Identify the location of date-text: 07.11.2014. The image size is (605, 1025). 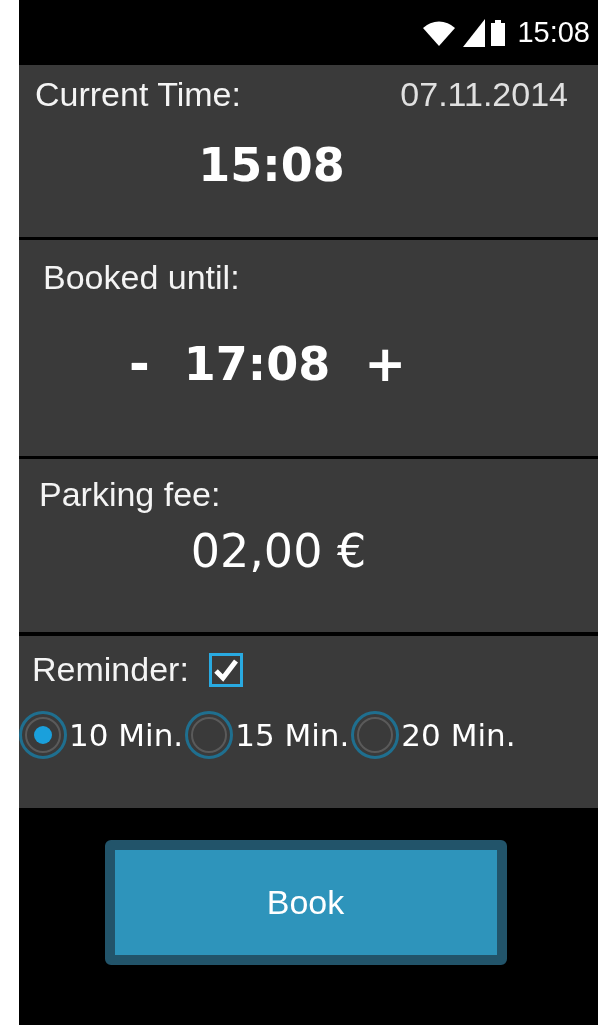
(484, 94).